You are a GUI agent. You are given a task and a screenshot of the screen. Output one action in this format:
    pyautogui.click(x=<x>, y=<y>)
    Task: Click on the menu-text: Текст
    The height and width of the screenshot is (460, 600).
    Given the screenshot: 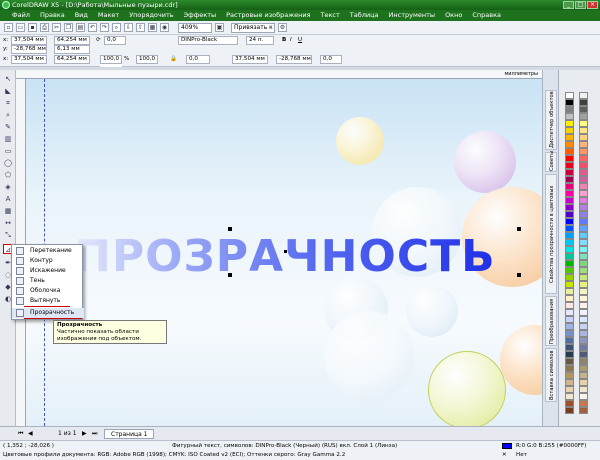 What is the action you would take?
    pyautogui.click(x=330, y=15)
    